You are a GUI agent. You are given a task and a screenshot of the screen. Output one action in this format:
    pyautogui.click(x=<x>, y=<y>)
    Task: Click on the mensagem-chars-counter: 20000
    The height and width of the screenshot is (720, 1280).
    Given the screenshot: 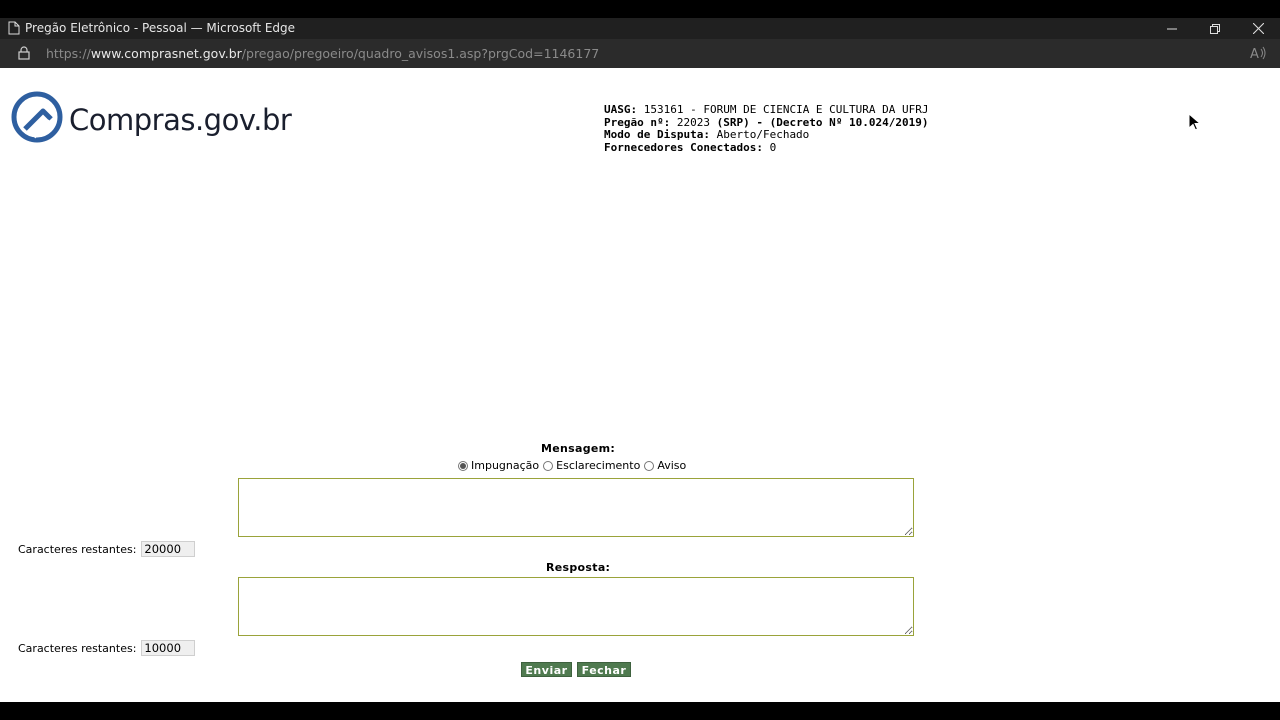 What is the action you would take?
    pyautogui.click(x=168, y=549)
    